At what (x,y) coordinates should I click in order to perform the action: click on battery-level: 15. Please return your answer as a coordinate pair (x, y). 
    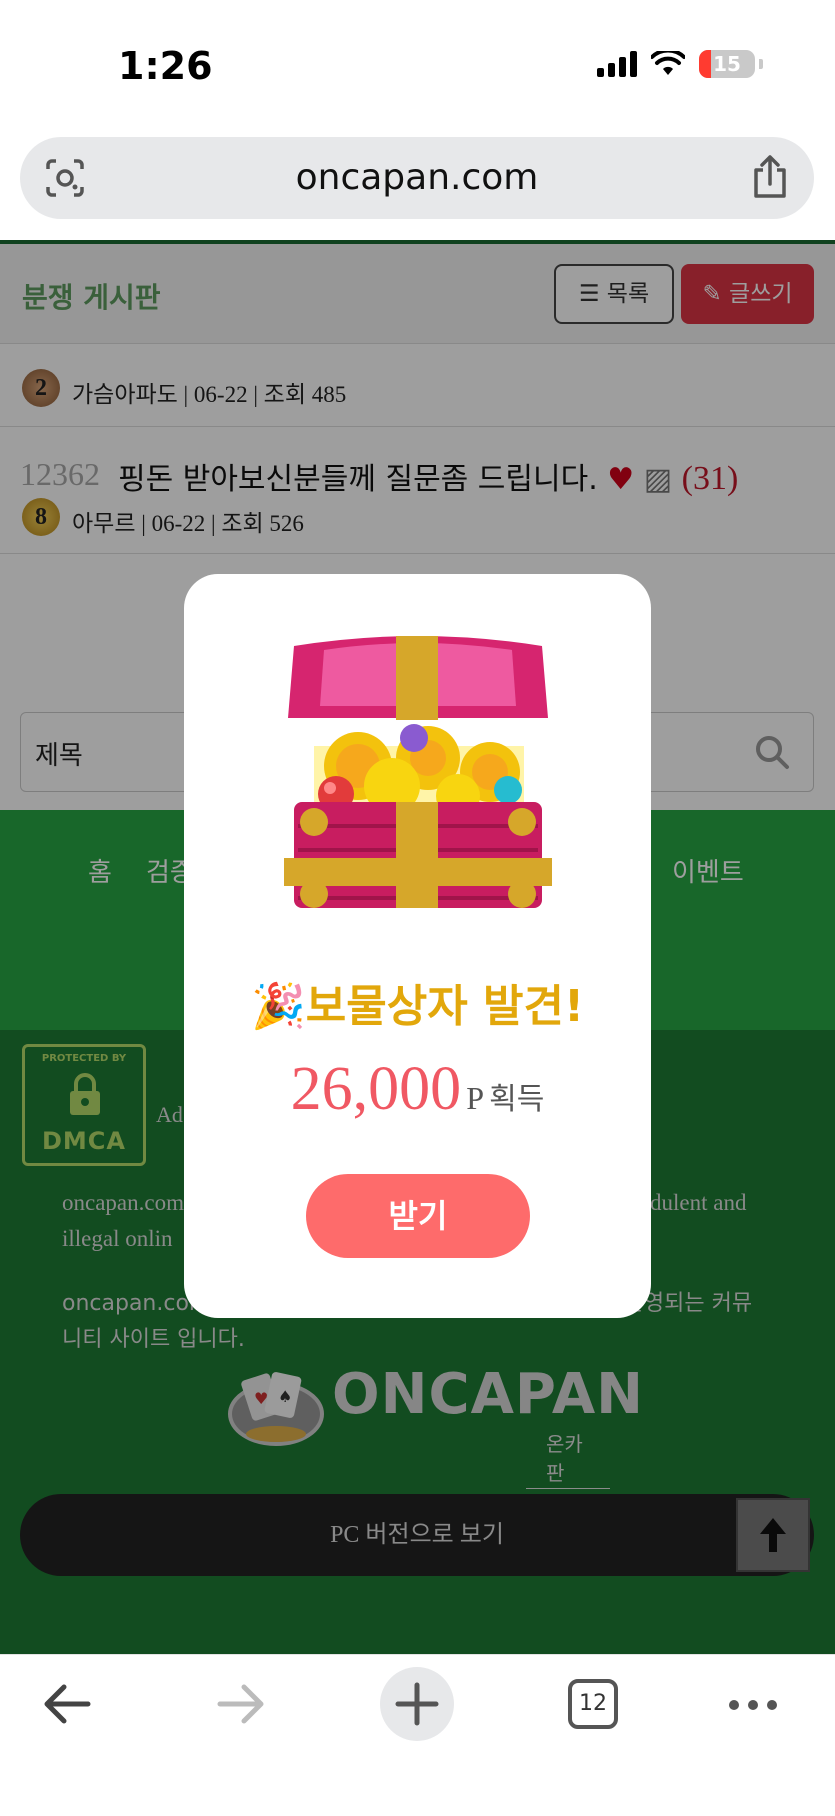
    Looking at the image, I should click on (727, 64).